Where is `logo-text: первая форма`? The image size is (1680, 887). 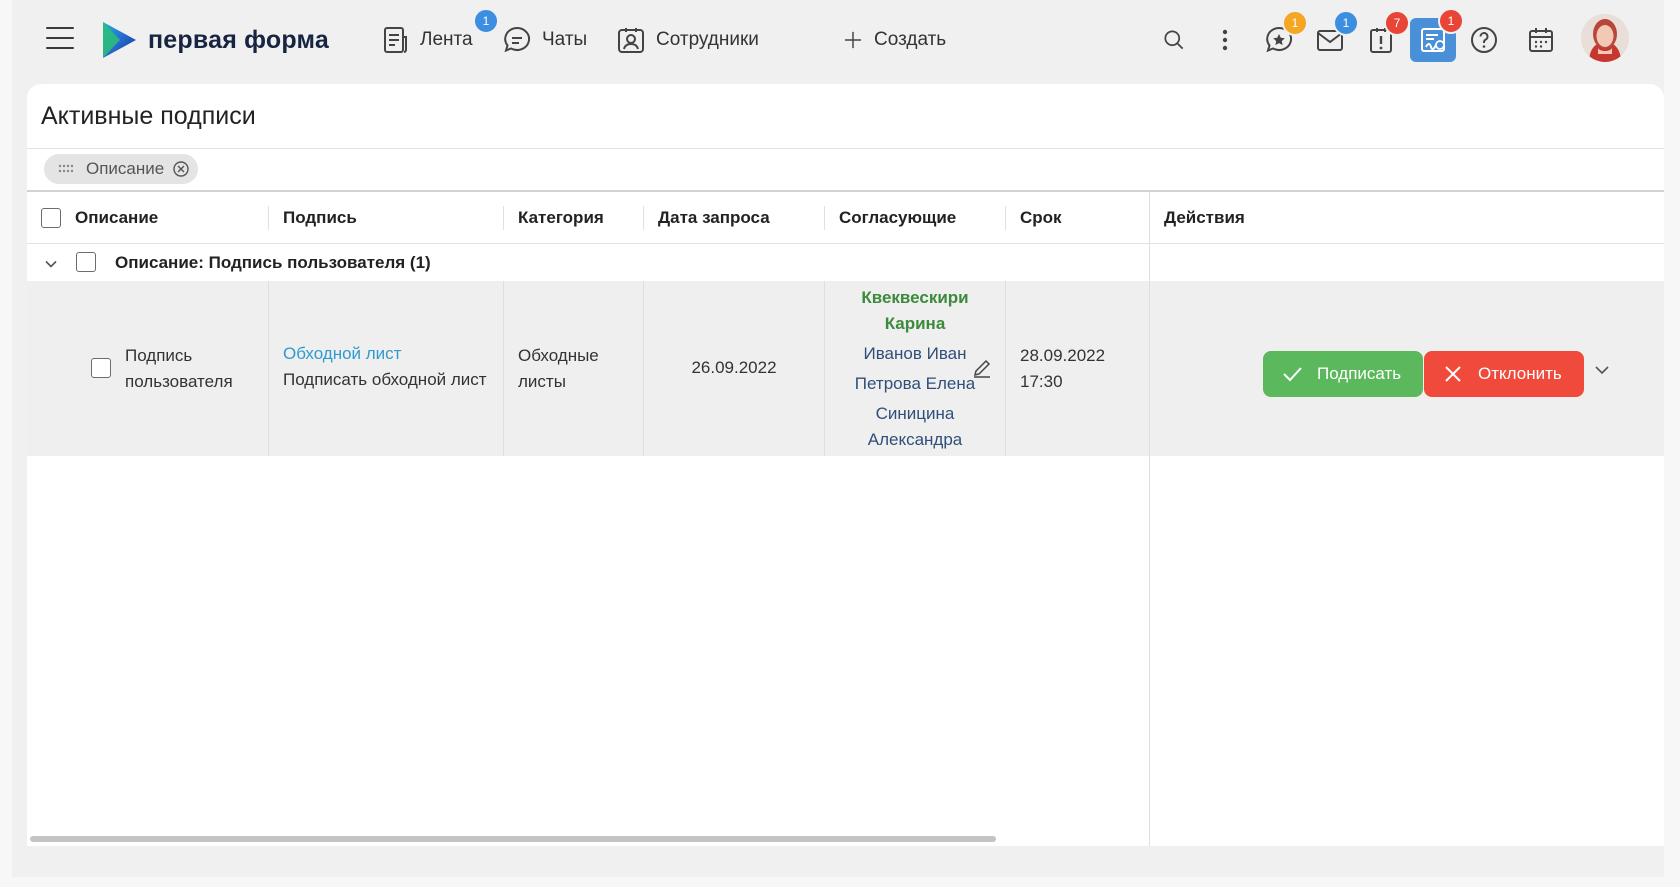
logo-text: первая форма is located at coordinates (238, 39).